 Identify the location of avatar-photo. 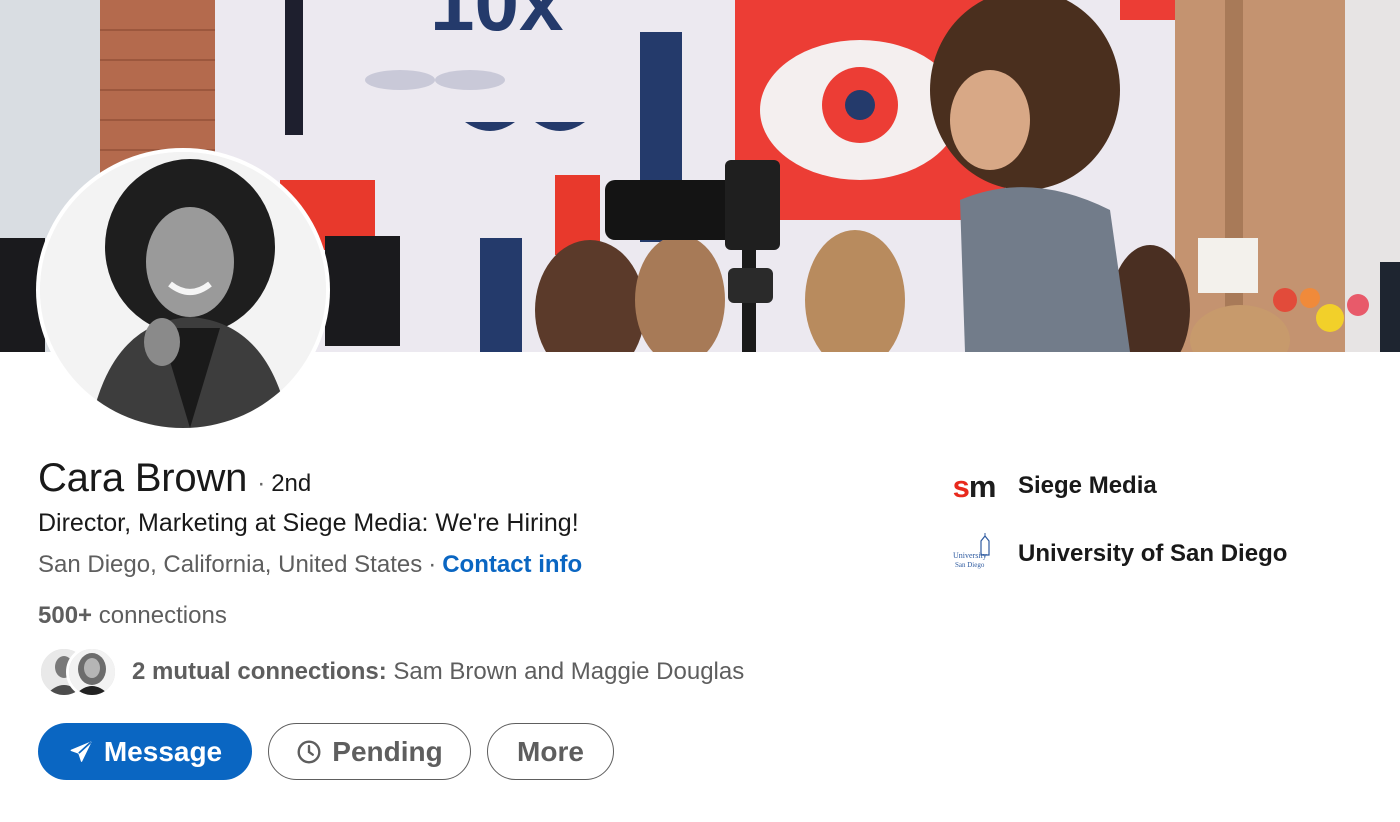
(183, 290).